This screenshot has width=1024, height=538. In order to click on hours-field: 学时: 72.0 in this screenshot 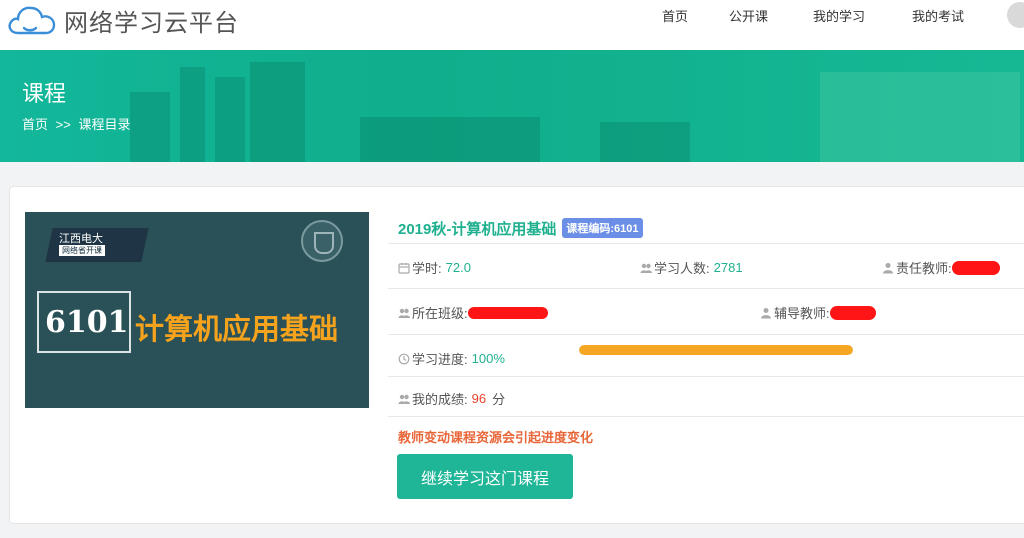, I will do `click(434, 267)`.